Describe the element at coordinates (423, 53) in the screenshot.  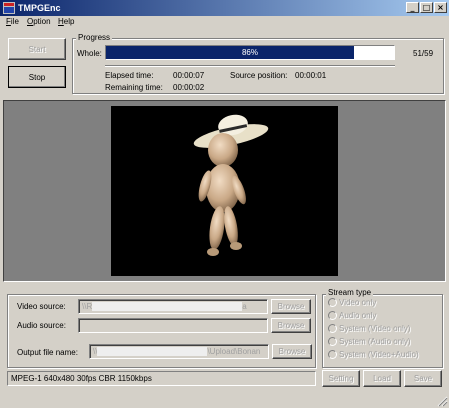
I see `progress-count: 51/59` at that location.